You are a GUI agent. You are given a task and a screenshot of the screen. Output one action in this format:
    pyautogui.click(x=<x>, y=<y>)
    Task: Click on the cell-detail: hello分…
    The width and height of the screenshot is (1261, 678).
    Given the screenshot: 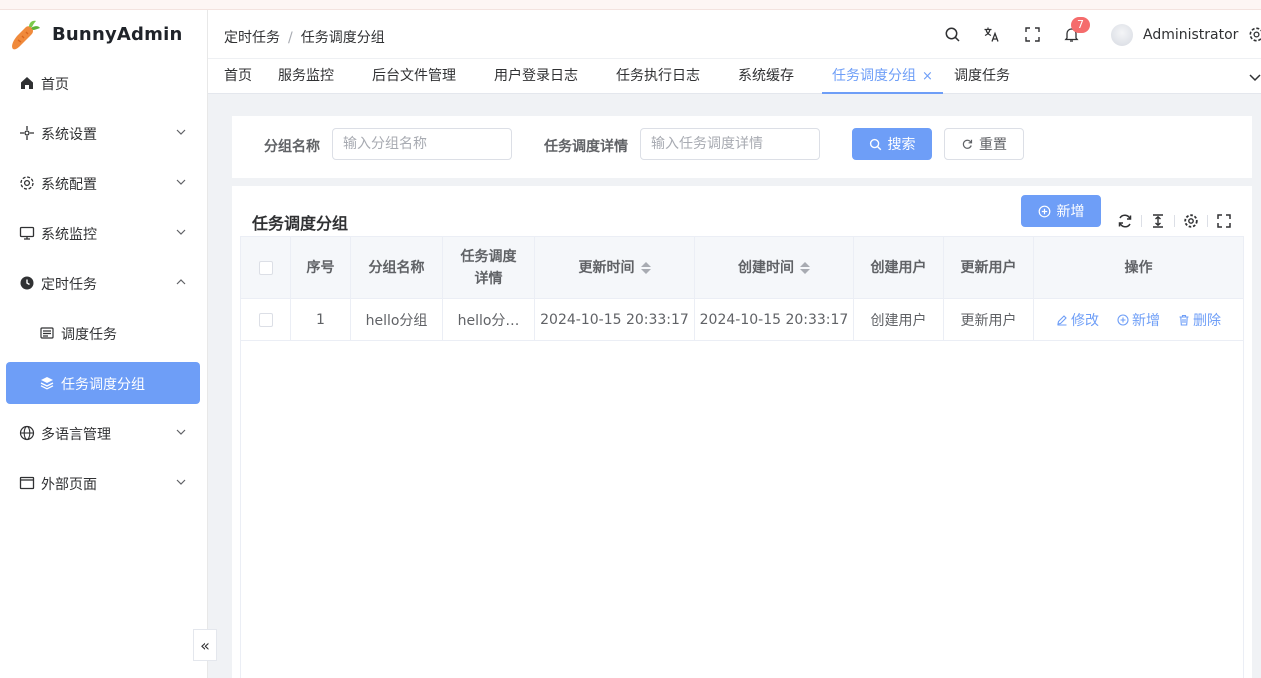 What is the action you would take?
    pyautogui.click(x=489, y=319)
    